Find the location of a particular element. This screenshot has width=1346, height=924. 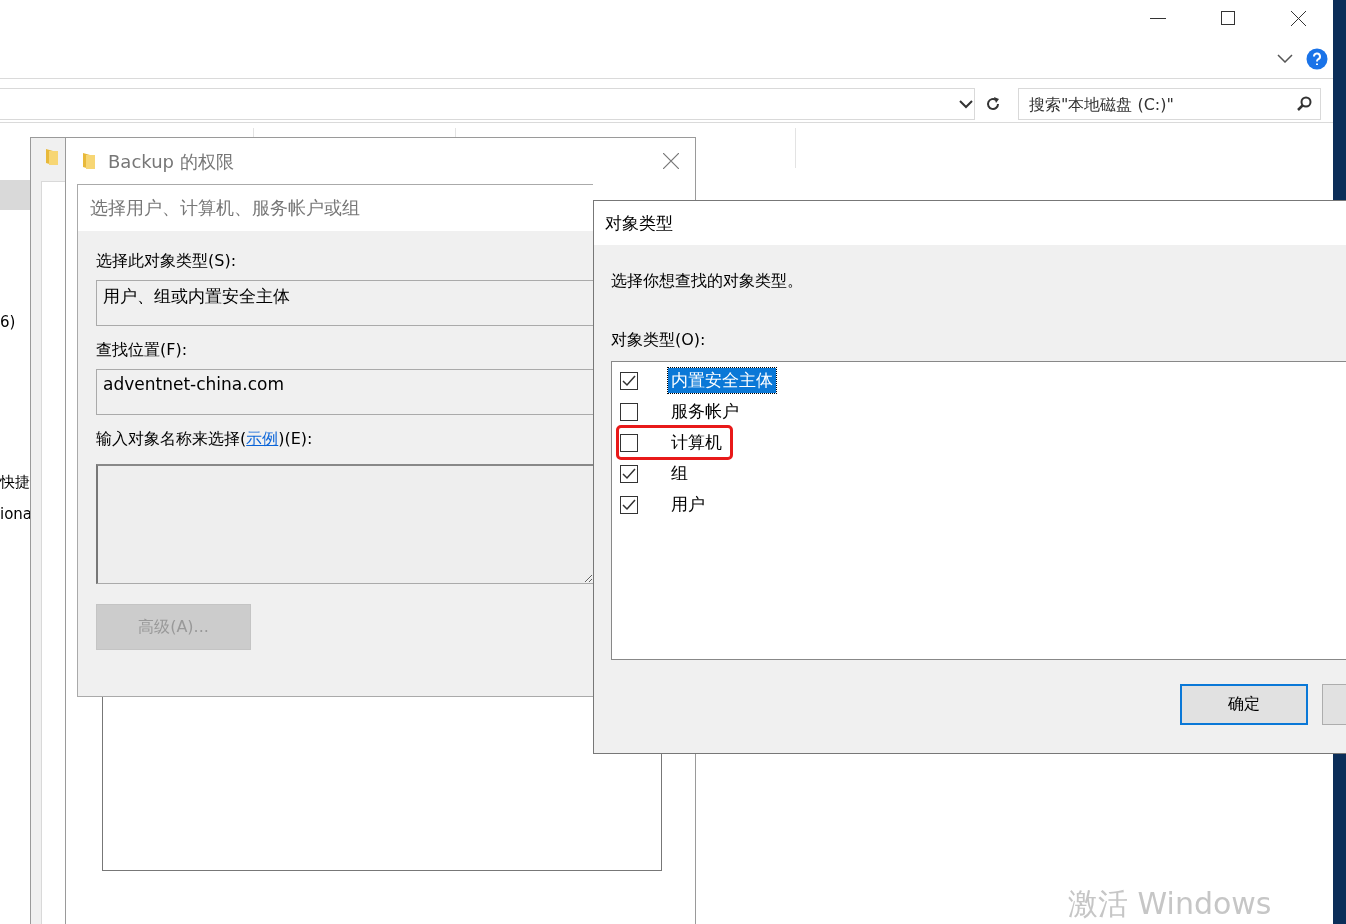

field-label: 输入对象名称来选择(示例)(E): is located at coordinates (204, 439).